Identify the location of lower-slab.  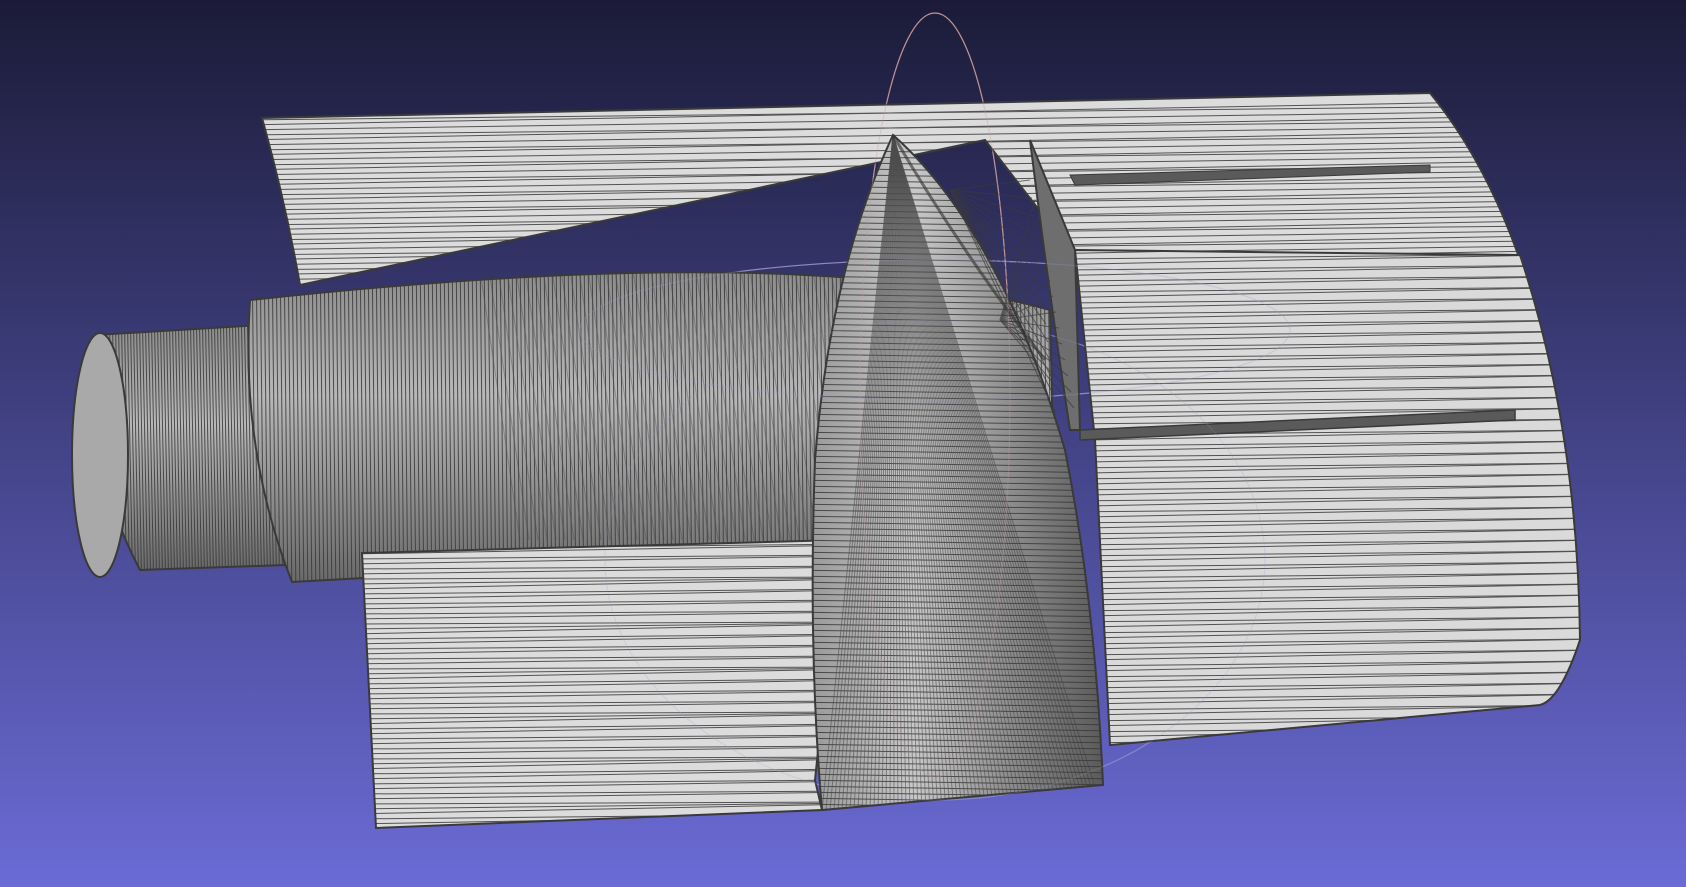
(605, 686).